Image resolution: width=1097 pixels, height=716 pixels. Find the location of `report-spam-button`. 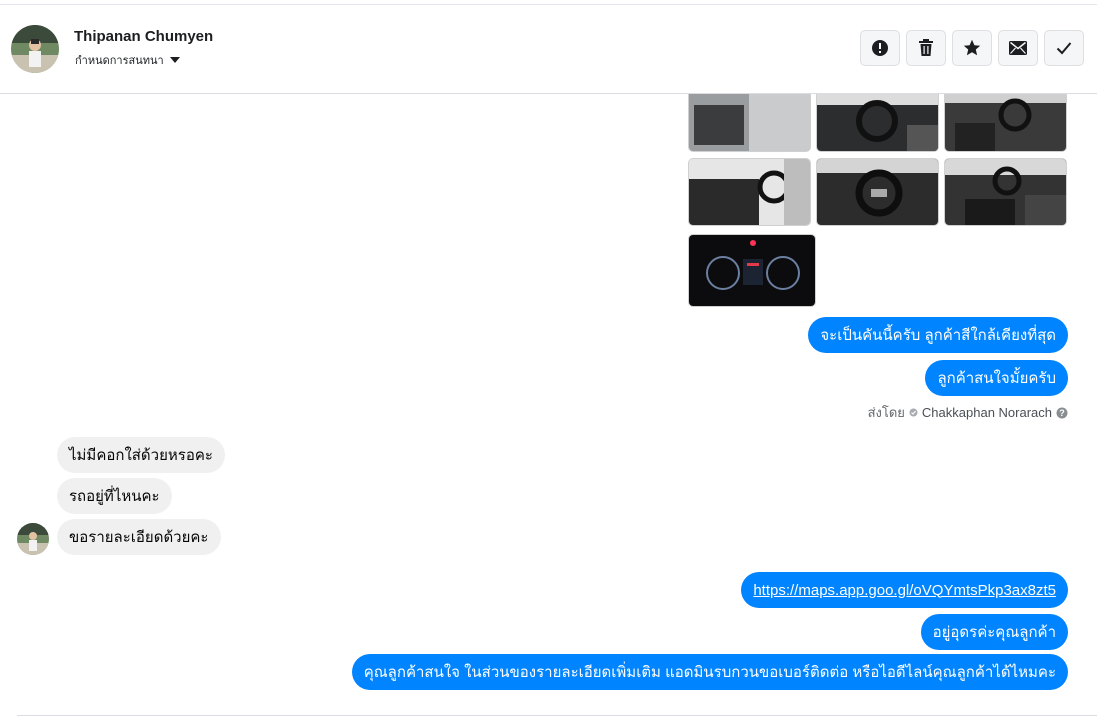

report-spam-button is located at coordinates (880, 48).